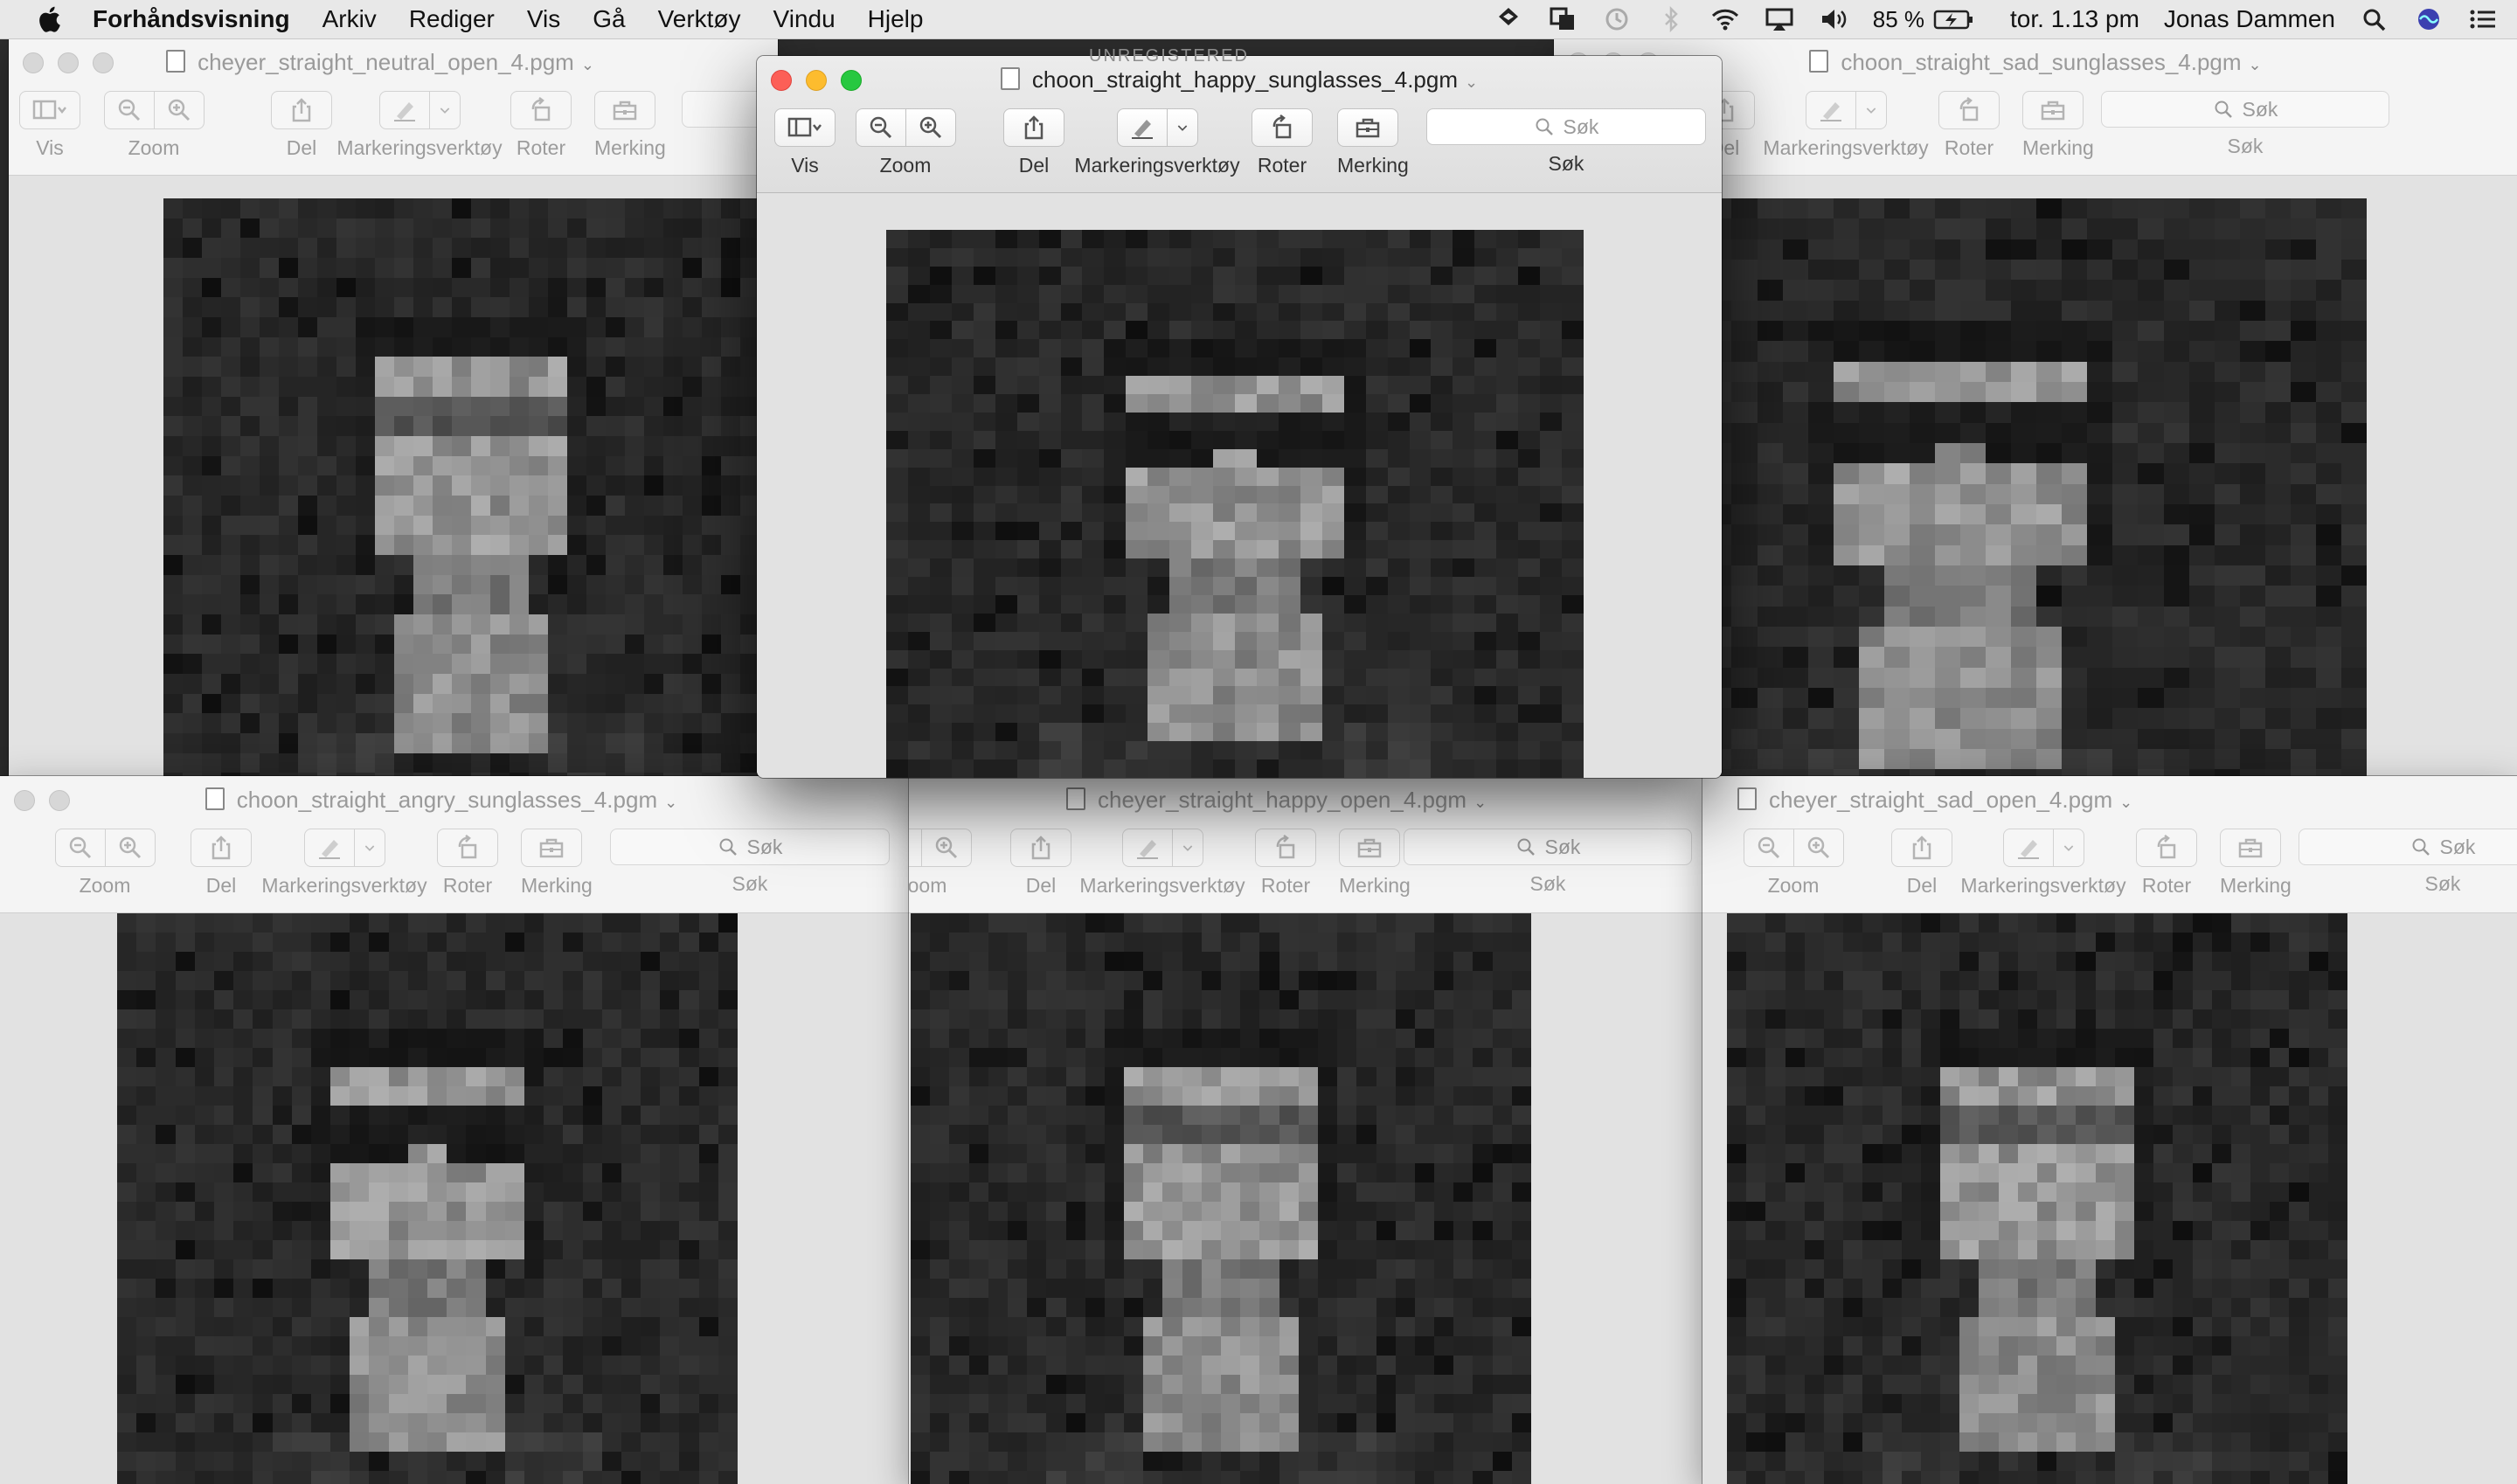 This screenshot has height=1484, width=2517. I want to click on toolbar-merking: Merking, so click(2256, 863).